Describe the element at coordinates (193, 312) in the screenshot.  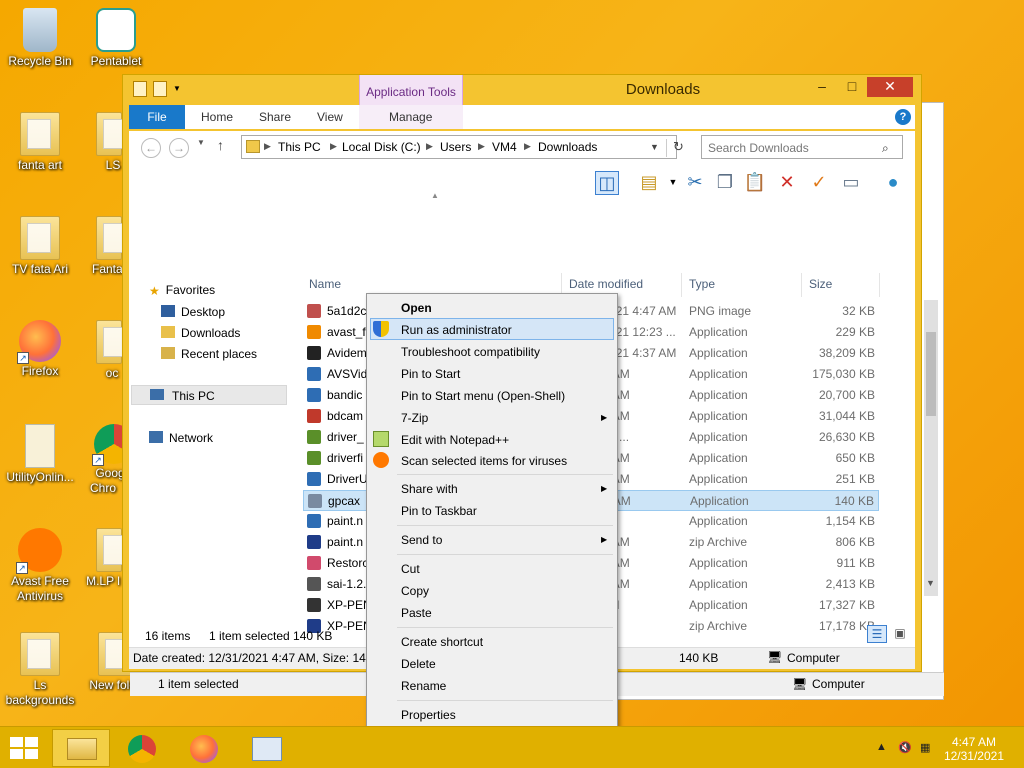
I see `nav-desktop: Desktop` at that location.